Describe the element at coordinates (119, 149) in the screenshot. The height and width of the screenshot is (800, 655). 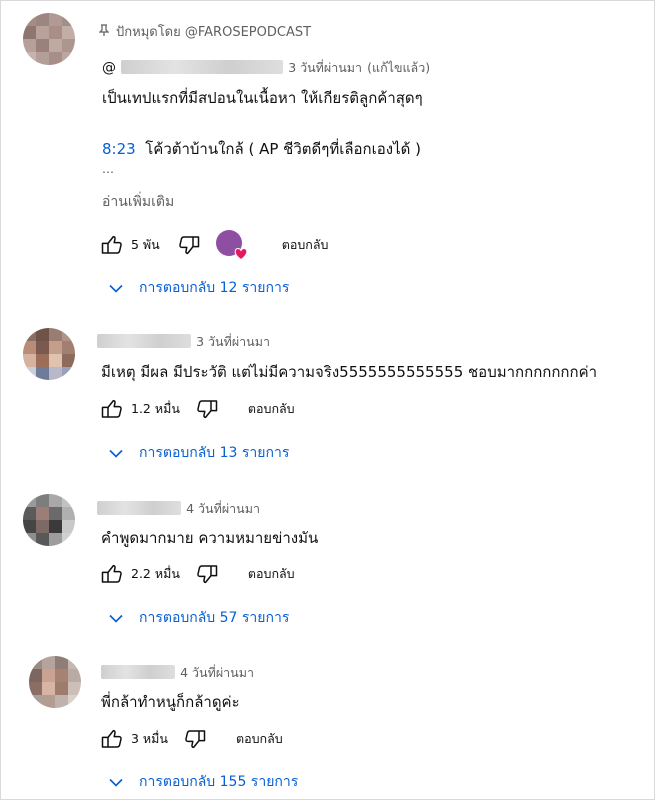
I see `timestamp-link: 8:23` at that location.